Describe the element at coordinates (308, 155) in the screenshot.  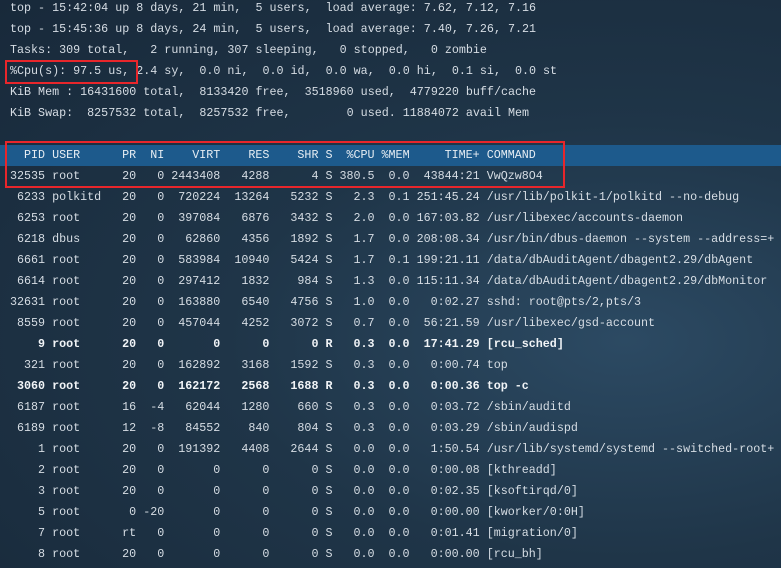
I see `column-header-shr: SHR` at that location.